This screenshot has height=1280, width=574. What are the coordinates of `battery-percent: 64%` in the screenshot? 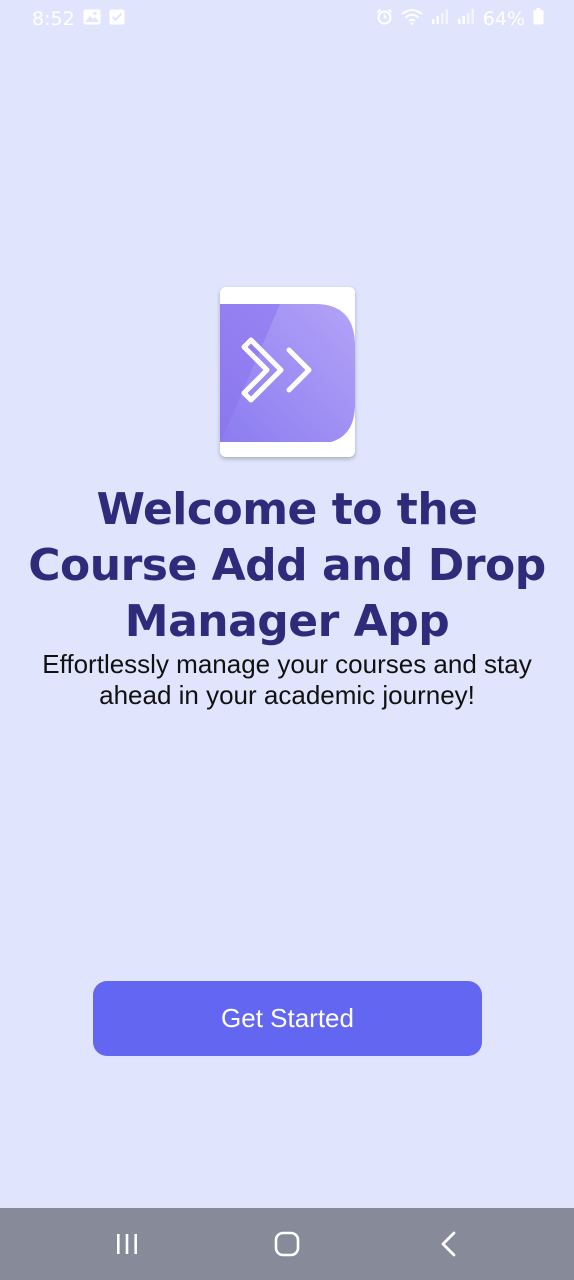 It's located at (503, 19).